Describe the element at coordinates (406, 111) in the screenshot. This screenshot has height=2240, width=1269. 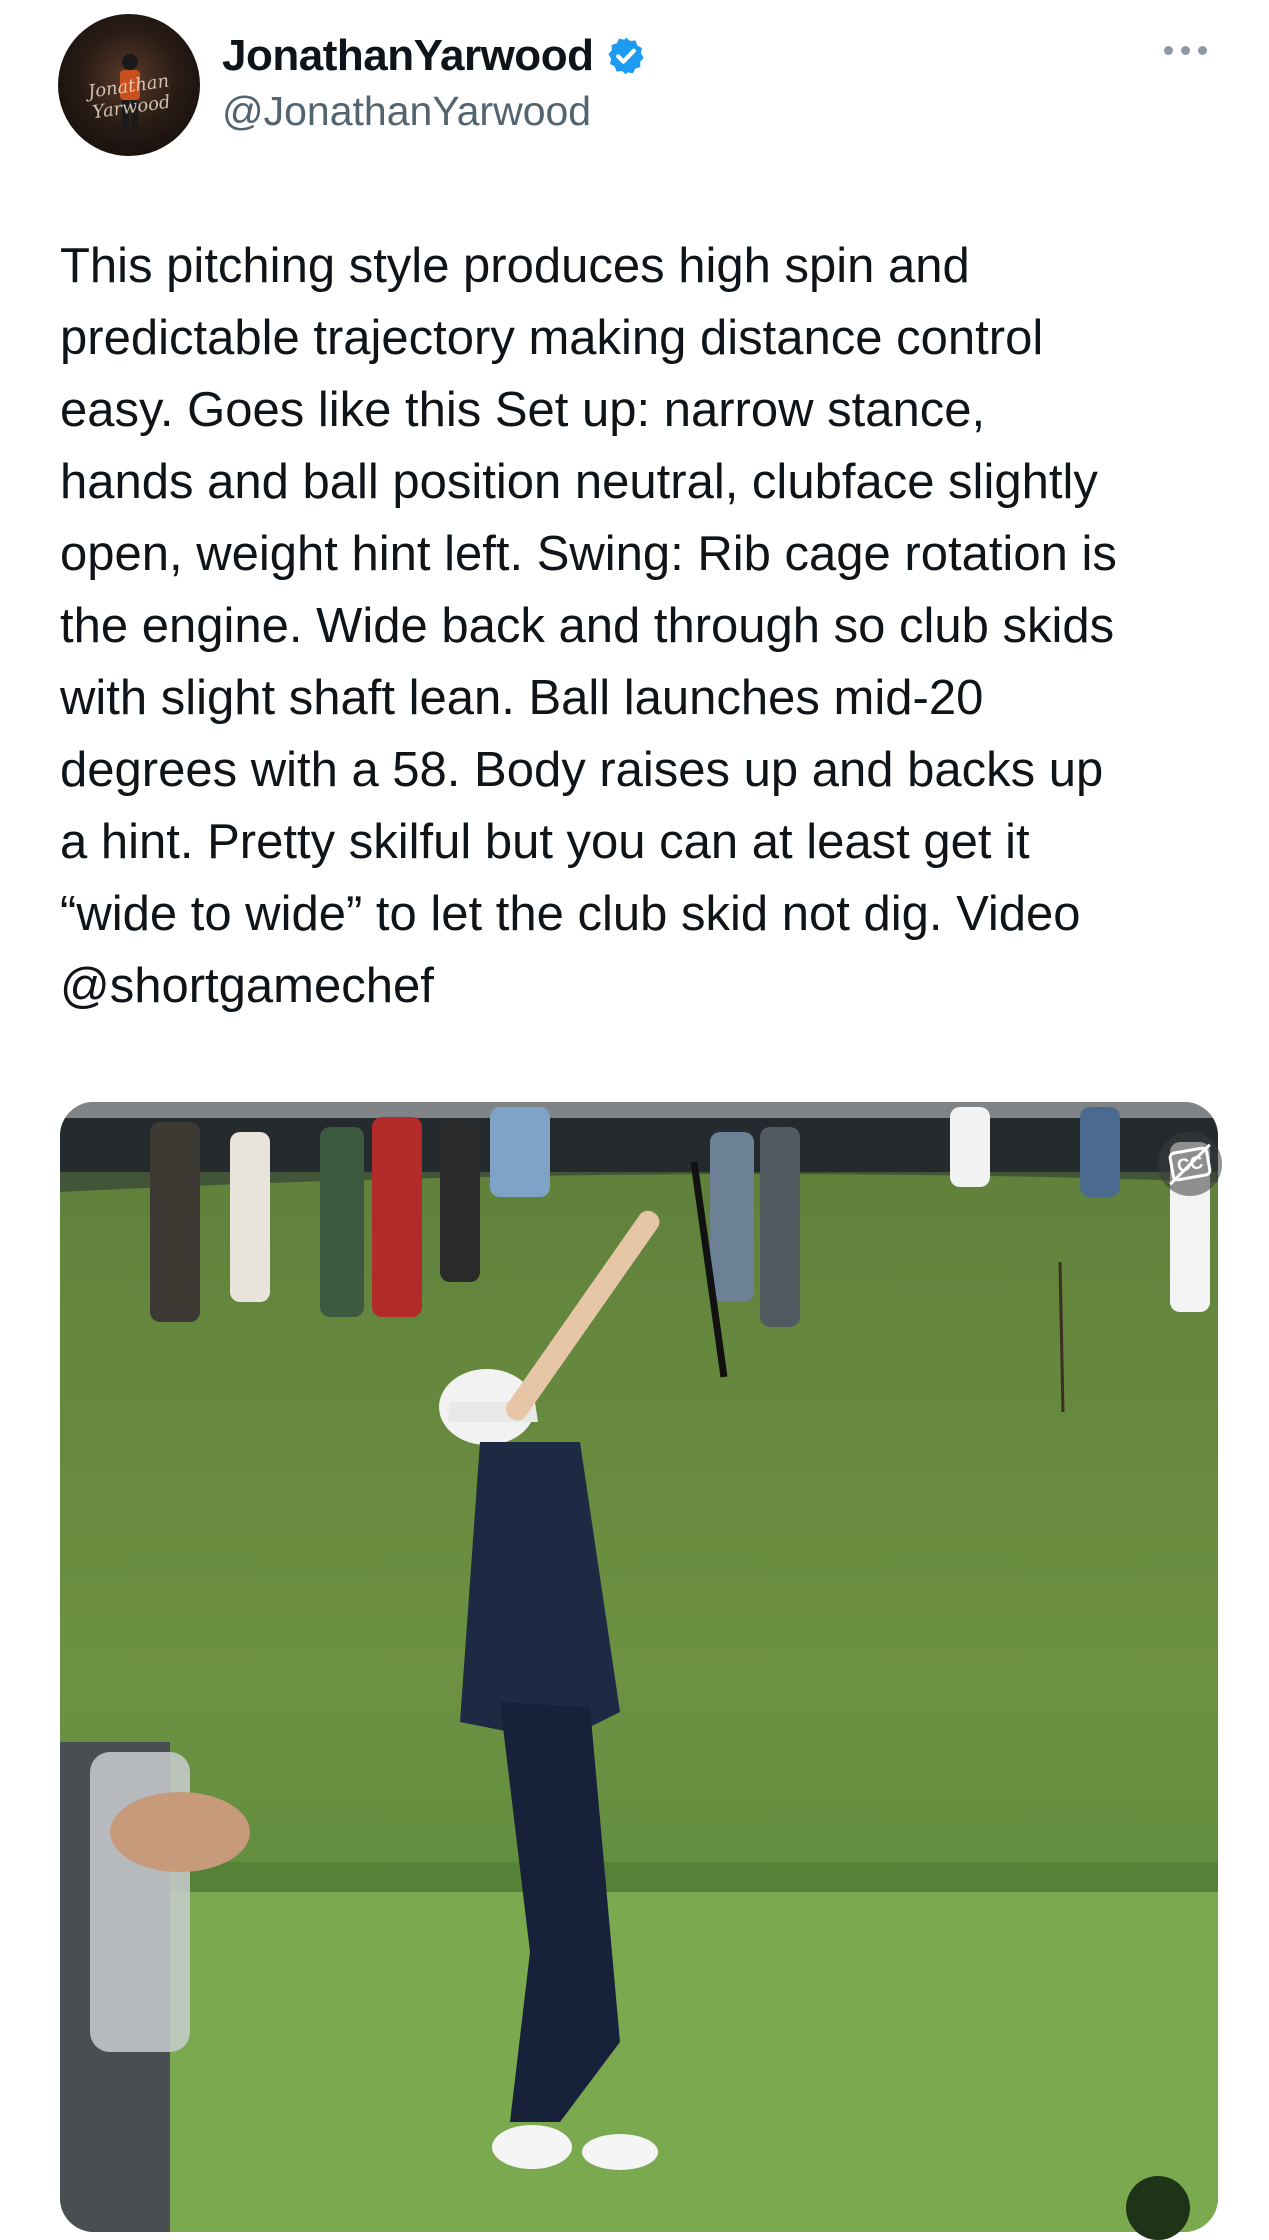
I see `handle: @JonathanYarwood` at that location.